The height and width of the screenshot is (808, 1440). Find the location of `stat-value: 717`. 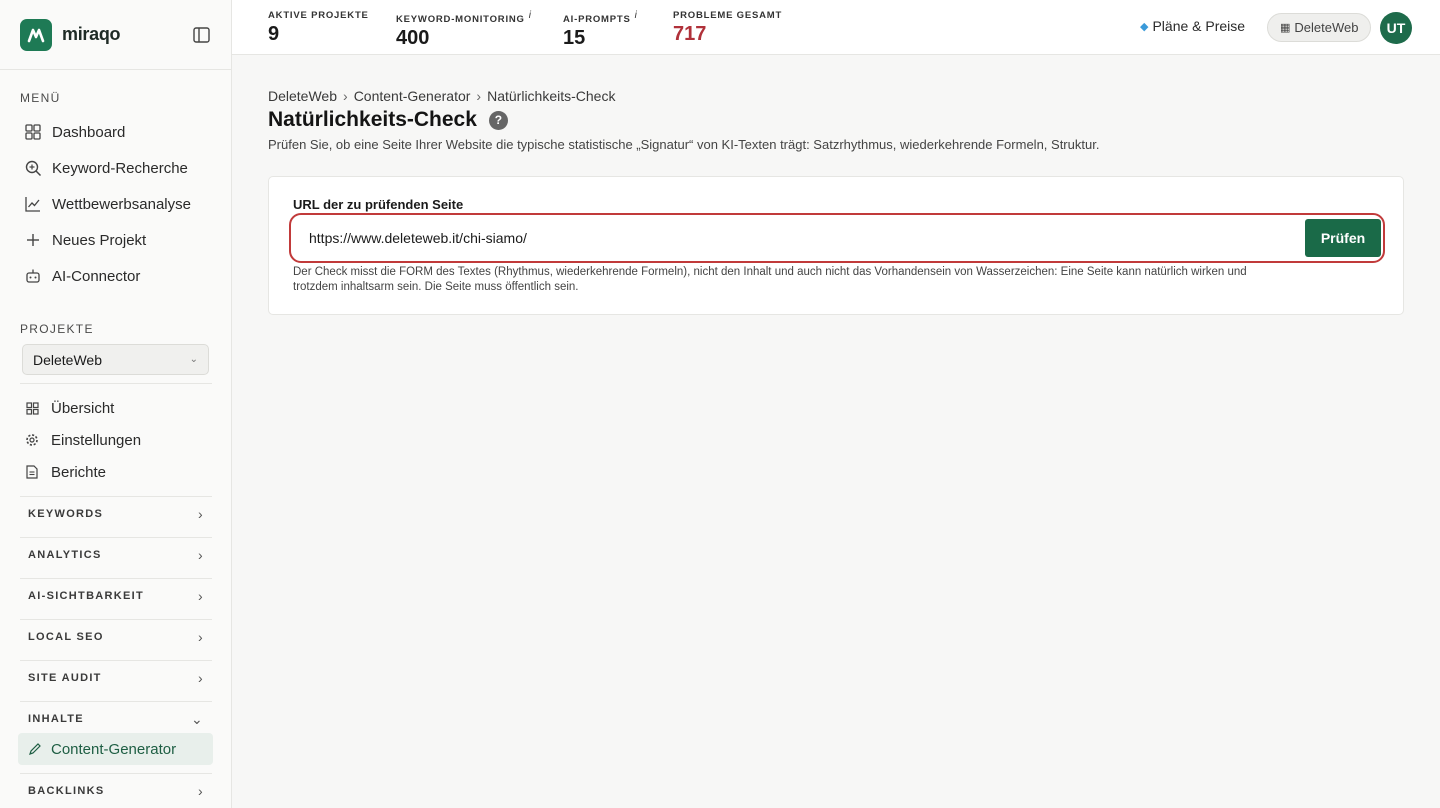

stat-value: 717 is located at coordinates (690, 34).